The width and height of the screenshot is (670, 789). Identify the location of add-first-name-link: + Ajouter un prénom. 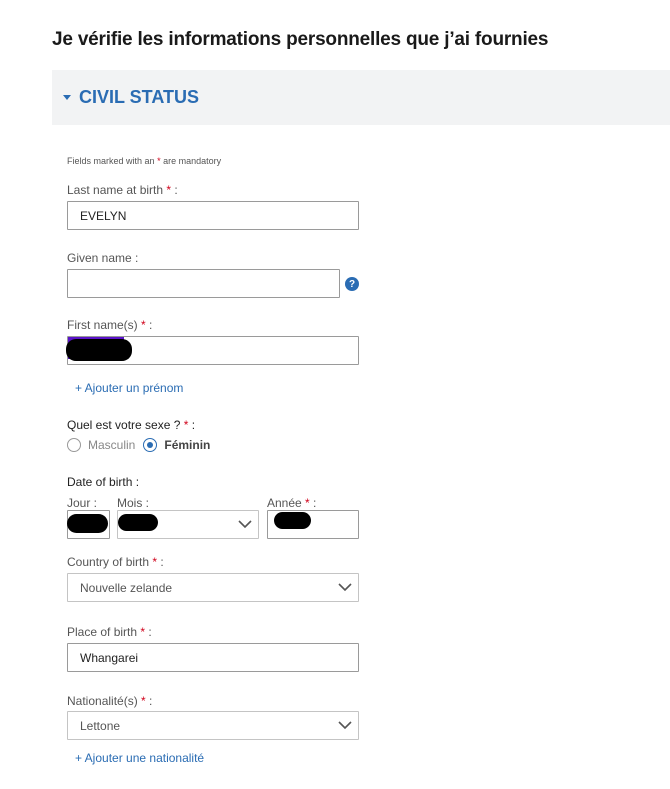
(129, 388).